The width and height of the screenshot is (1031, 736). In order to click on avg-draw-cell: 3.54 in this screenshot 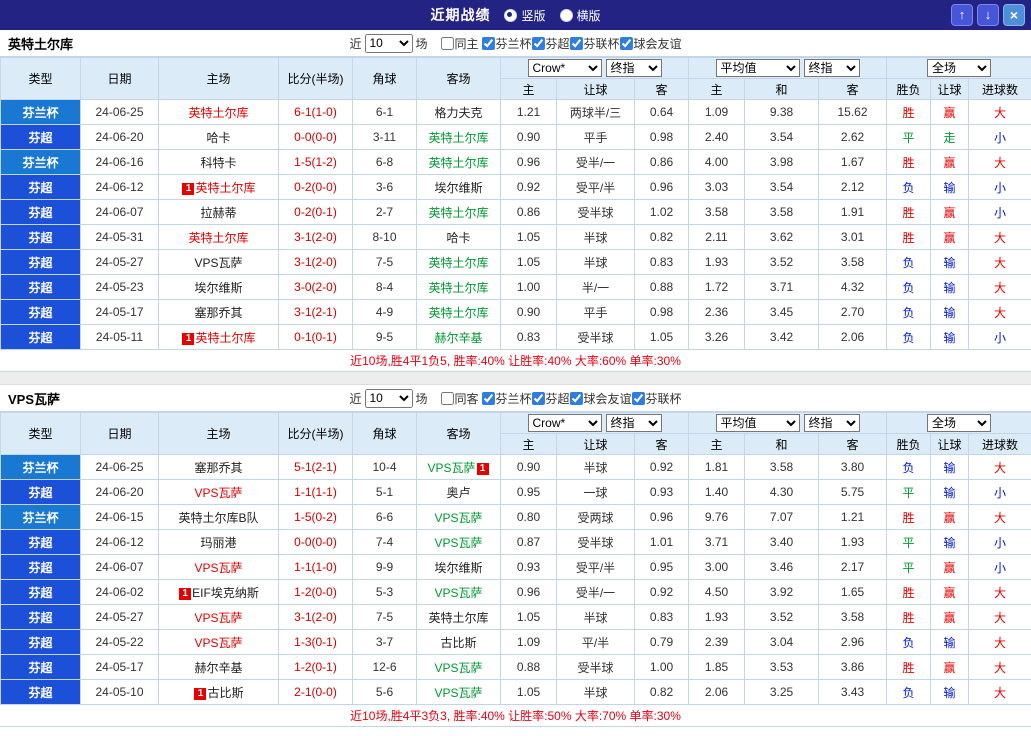, I will do `click(781, 137)`.